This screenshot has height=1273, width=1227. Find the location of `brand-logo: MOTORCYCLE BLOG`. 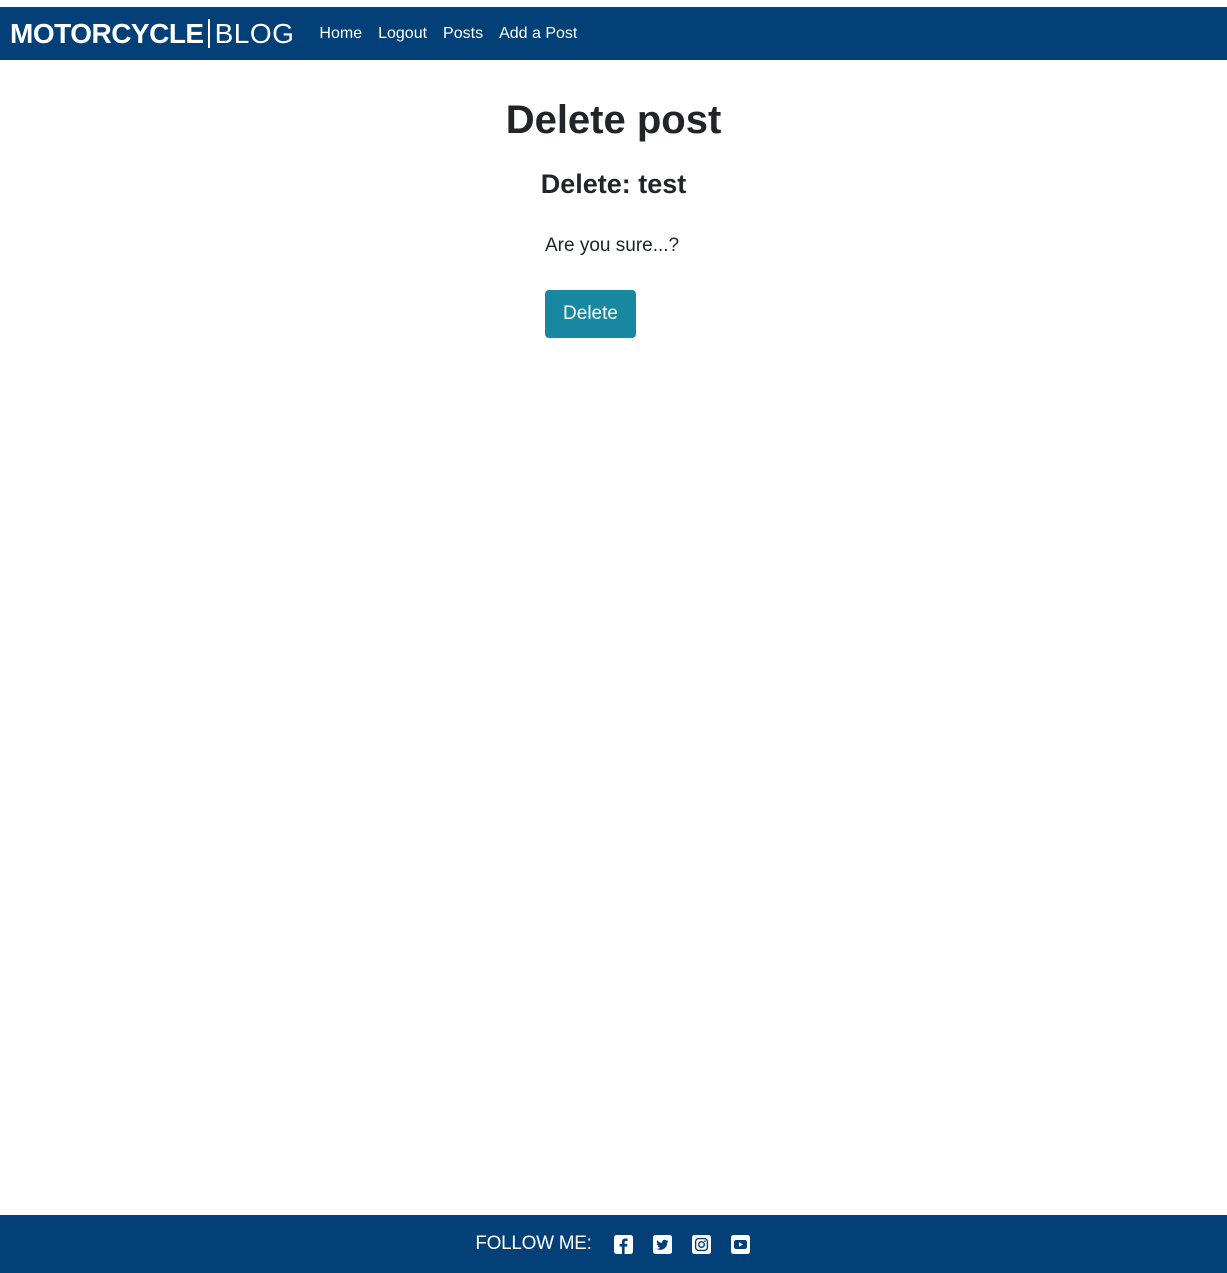

brand-logo: MOTORCYCLE BLOG is located at coordinates (152, 33).